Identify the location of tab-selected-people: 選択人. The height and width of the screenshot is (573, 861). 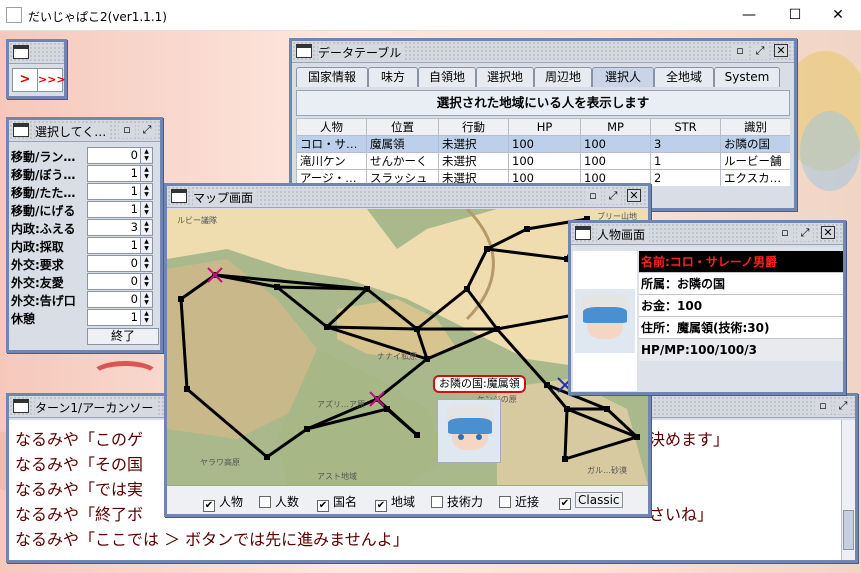
(623, 77).